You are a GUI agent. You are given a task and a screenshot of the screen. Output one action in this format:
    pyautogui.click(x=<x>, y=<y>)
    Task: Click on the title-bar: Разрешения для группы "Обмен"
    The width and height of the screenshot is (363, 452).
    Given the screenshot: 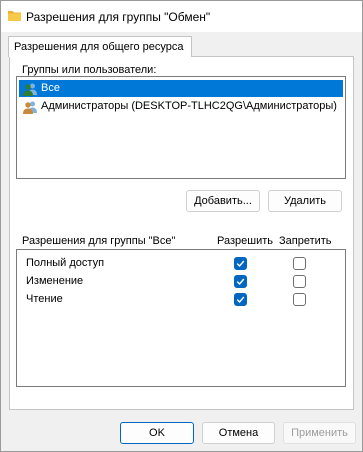 What is the action you would take?
    pyautogui.click(x=181, y=16)
    